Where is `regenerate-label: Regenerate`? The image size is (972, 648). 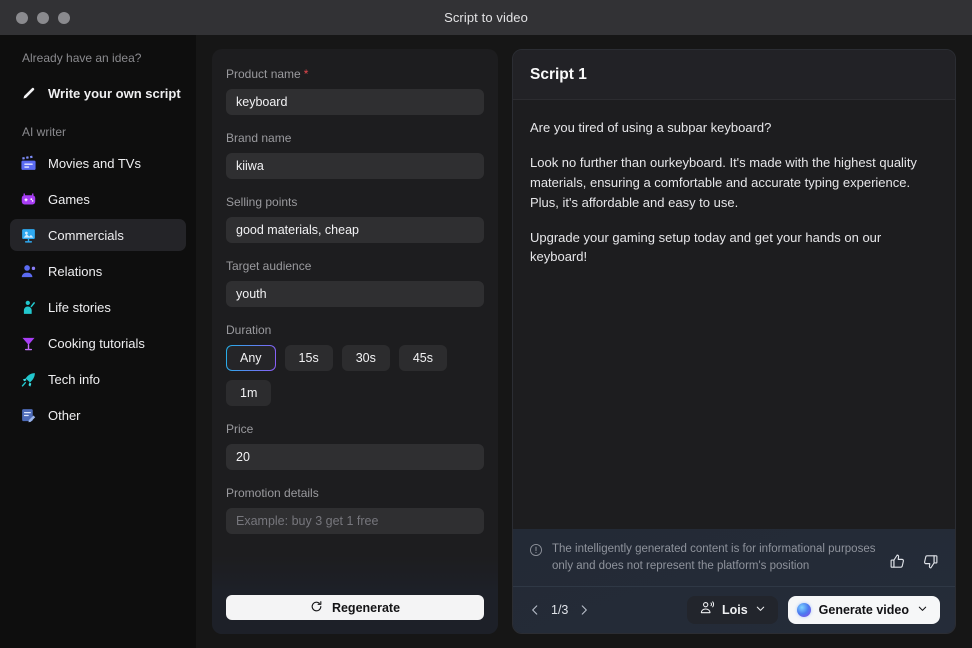
regenerate-label: Regenerate is located at coordinates (366, 607).